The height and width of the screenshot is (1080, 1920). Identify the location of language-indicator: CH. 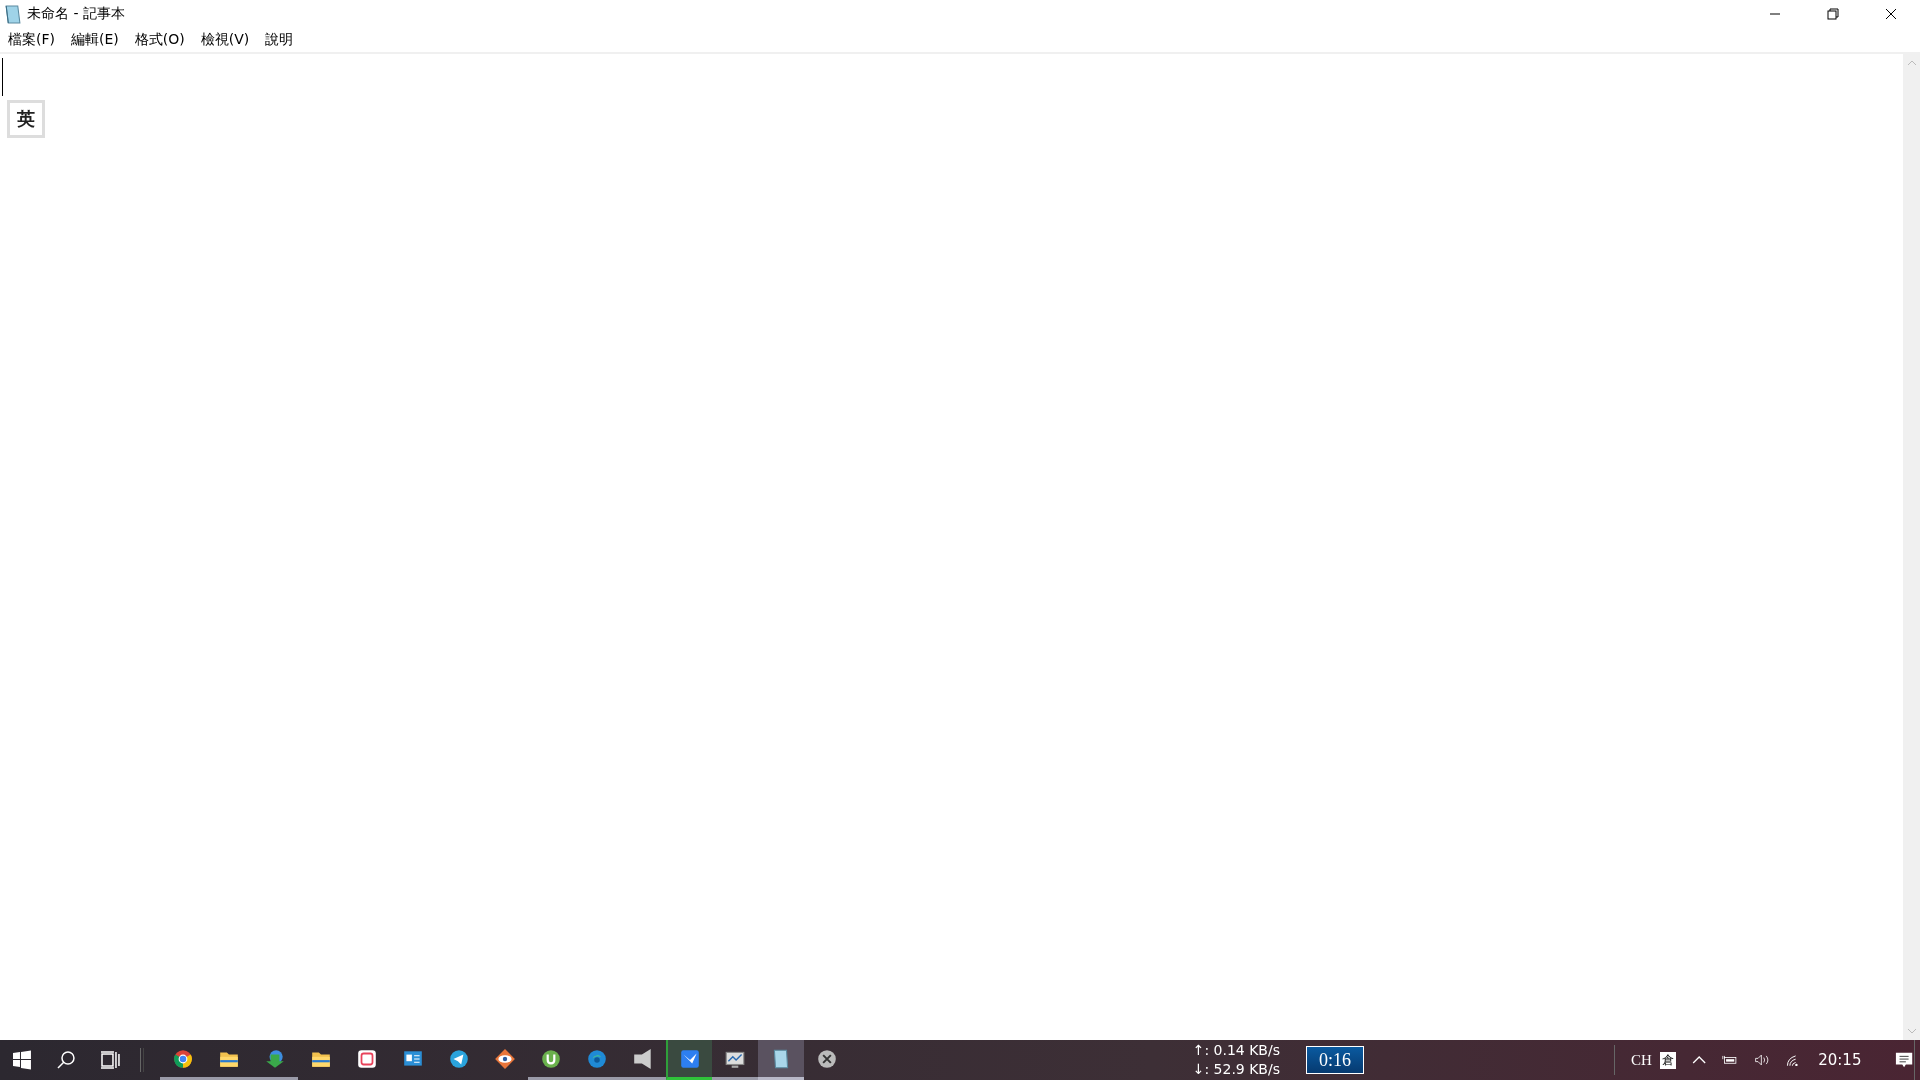
(1641, 1060).